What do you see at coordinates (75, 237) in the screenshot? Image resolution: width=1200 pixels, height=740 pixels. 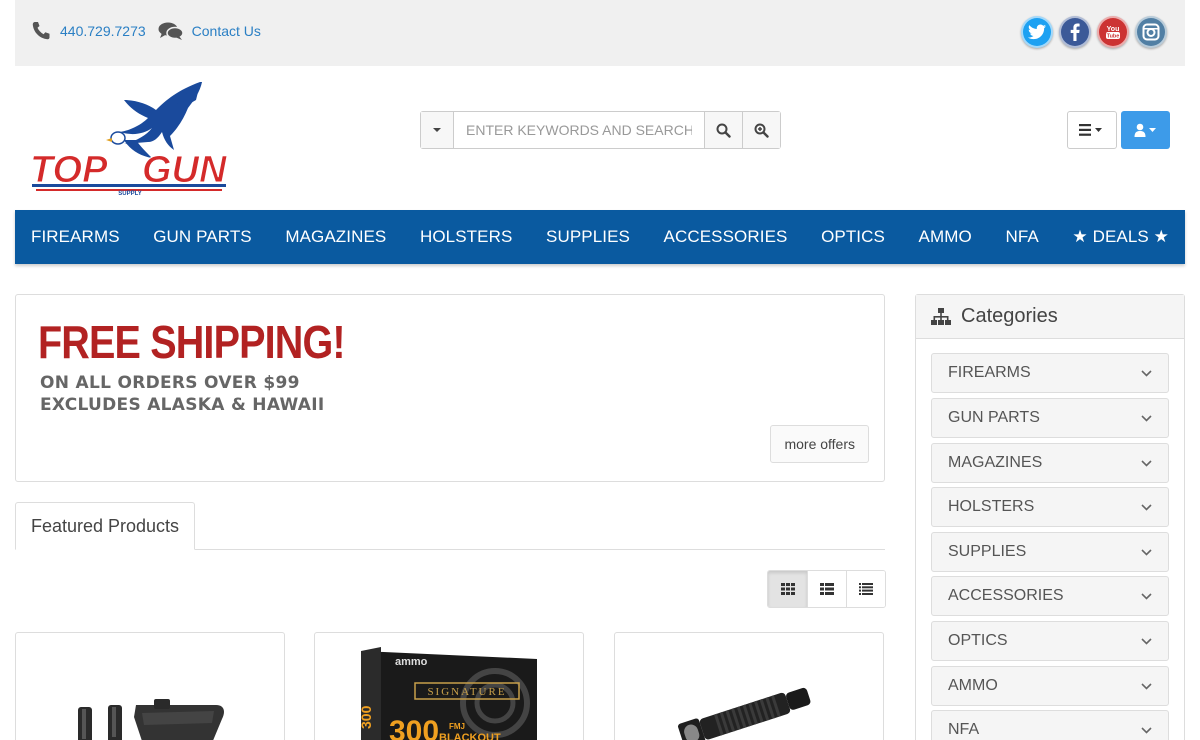 I see `nav-firearms: FIREARMS` at bounding box center [75, 237].